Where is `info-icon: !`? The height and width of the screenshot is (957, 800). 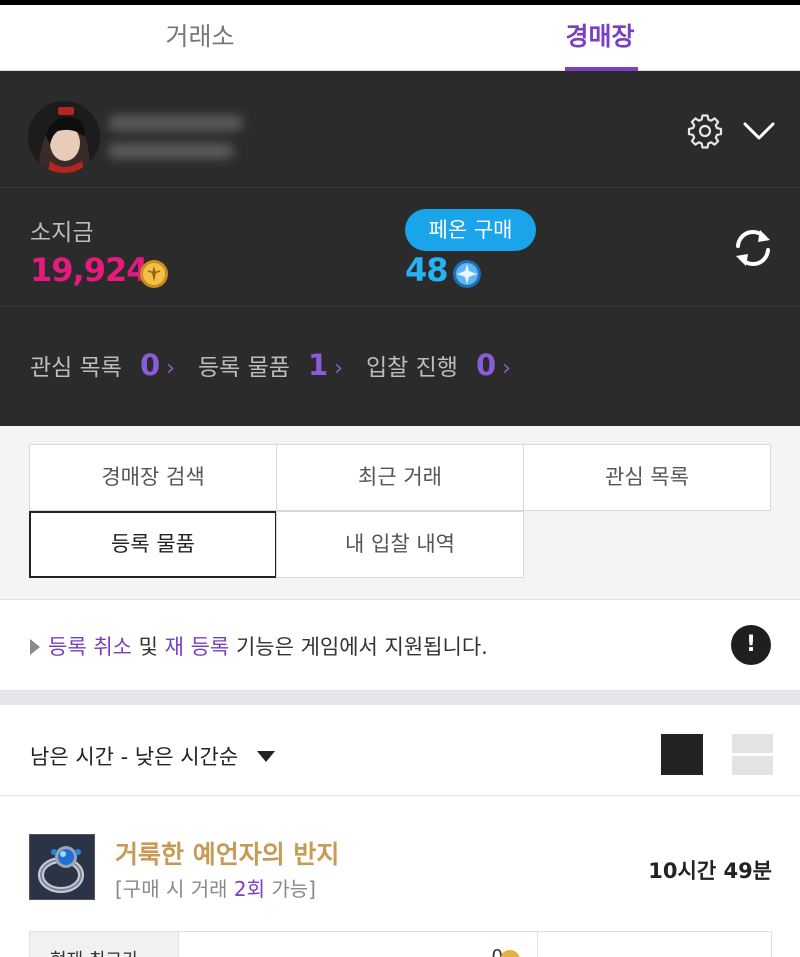 info-icon: ! is located at coordinates (751, 645).